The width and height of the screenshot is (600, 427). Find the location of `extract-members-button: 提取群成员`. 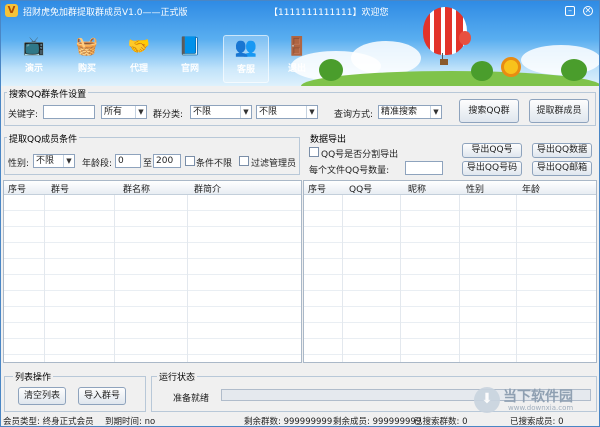

extract-members-button: 提取群成员 is located at coordinates (559, 111).